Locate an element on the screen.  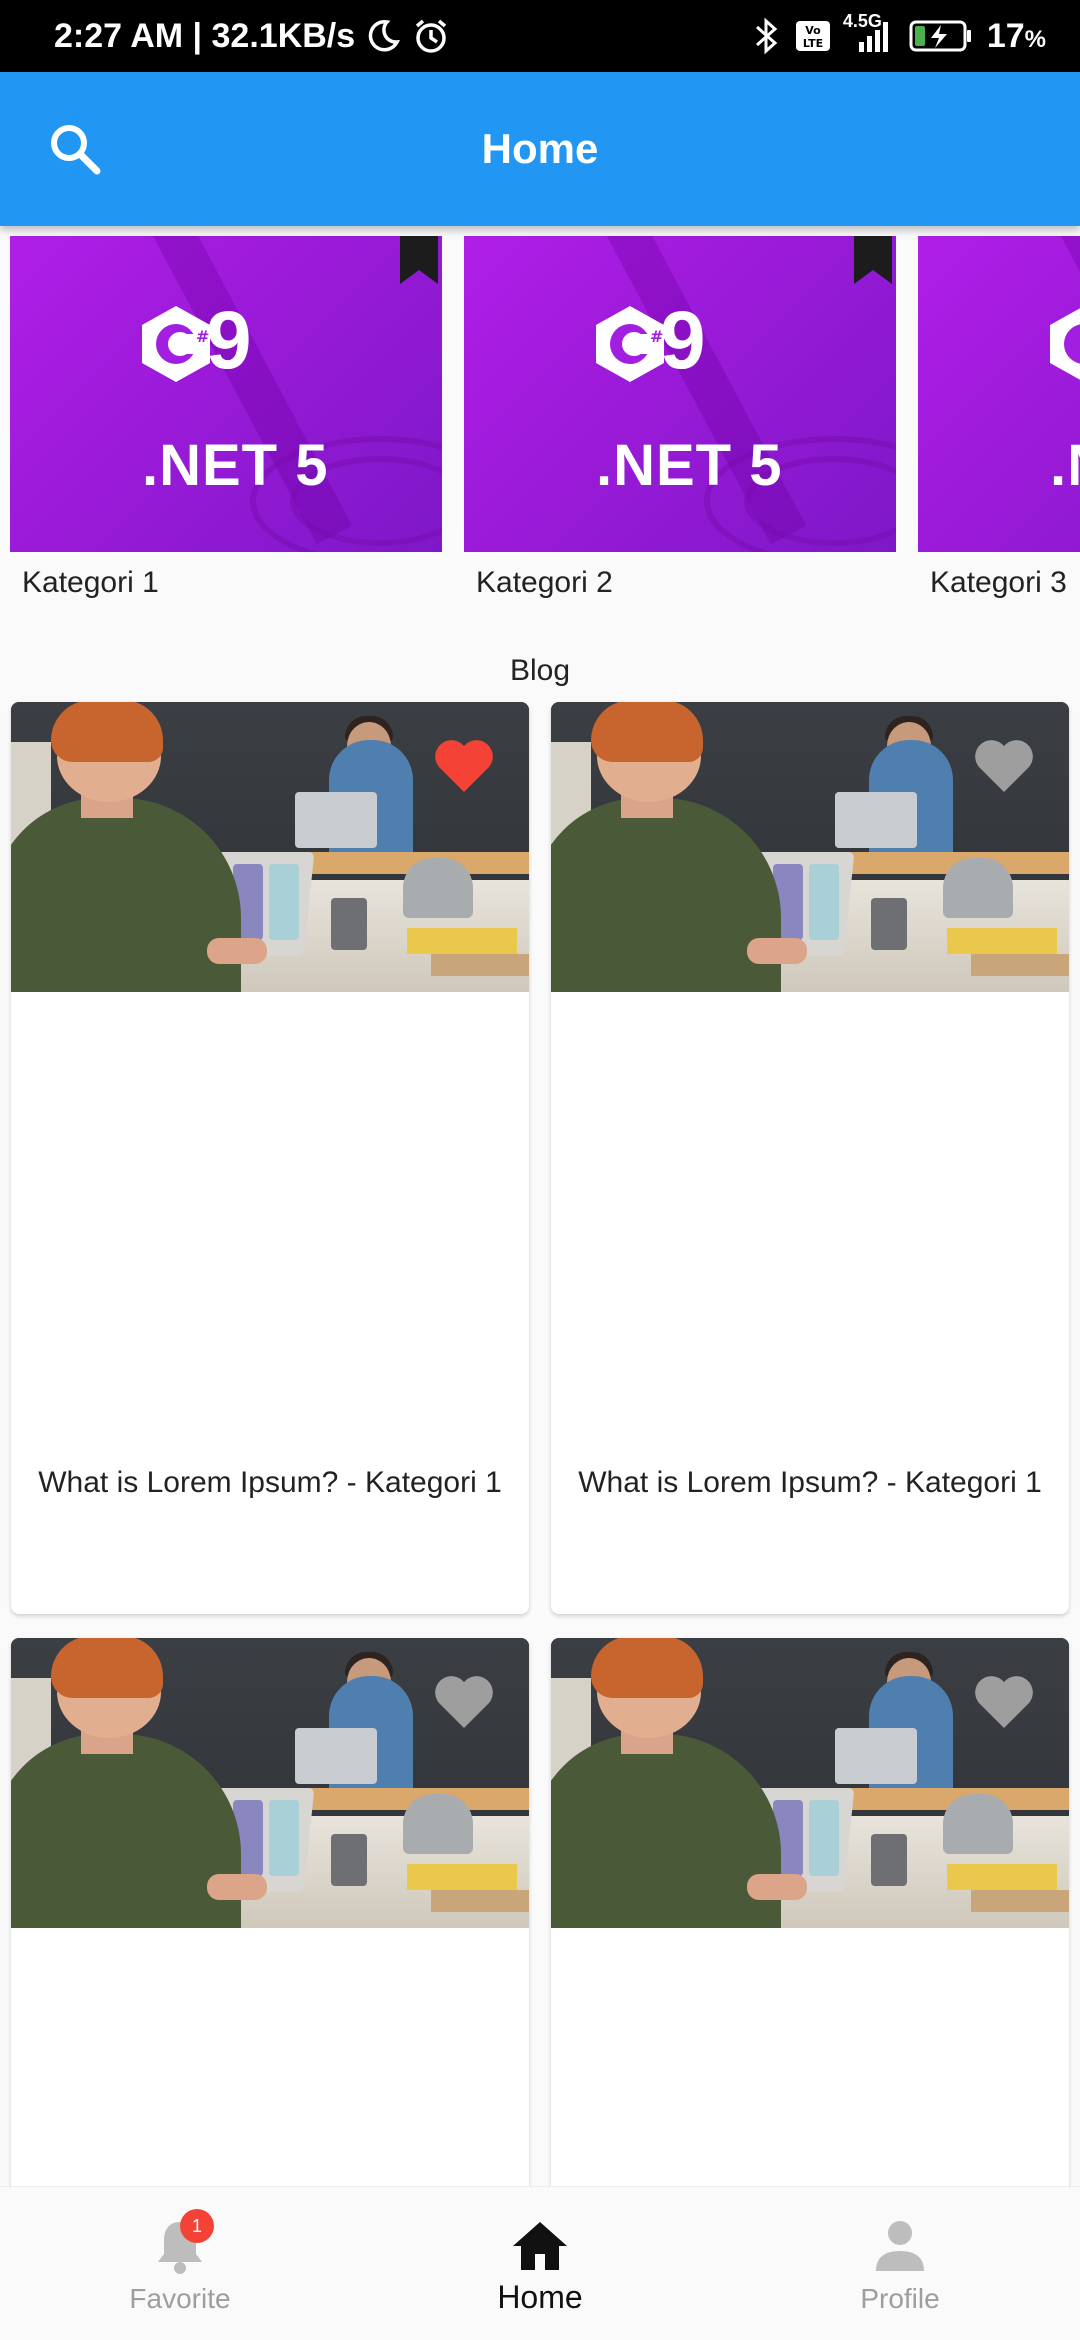
page-title: Home is located at coordinates (540, 148).